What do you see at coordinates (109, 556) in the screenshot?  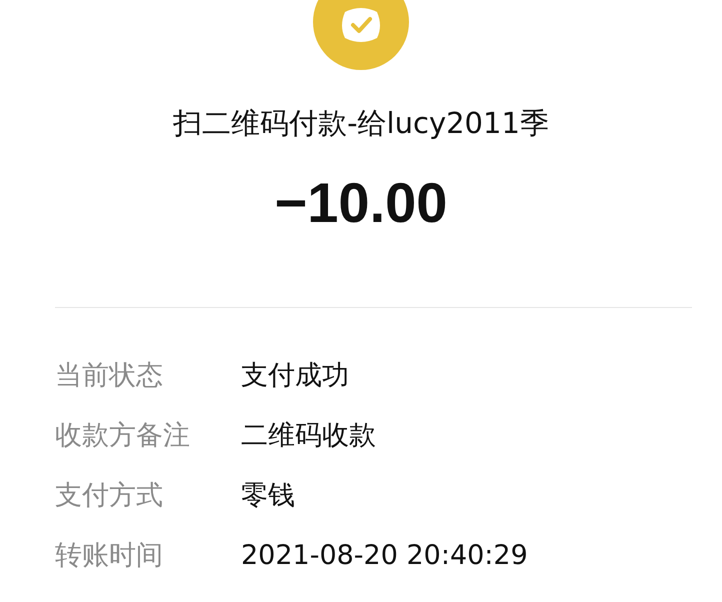 I see `detail-label: 转账时间` at bounding box center [109, 556].